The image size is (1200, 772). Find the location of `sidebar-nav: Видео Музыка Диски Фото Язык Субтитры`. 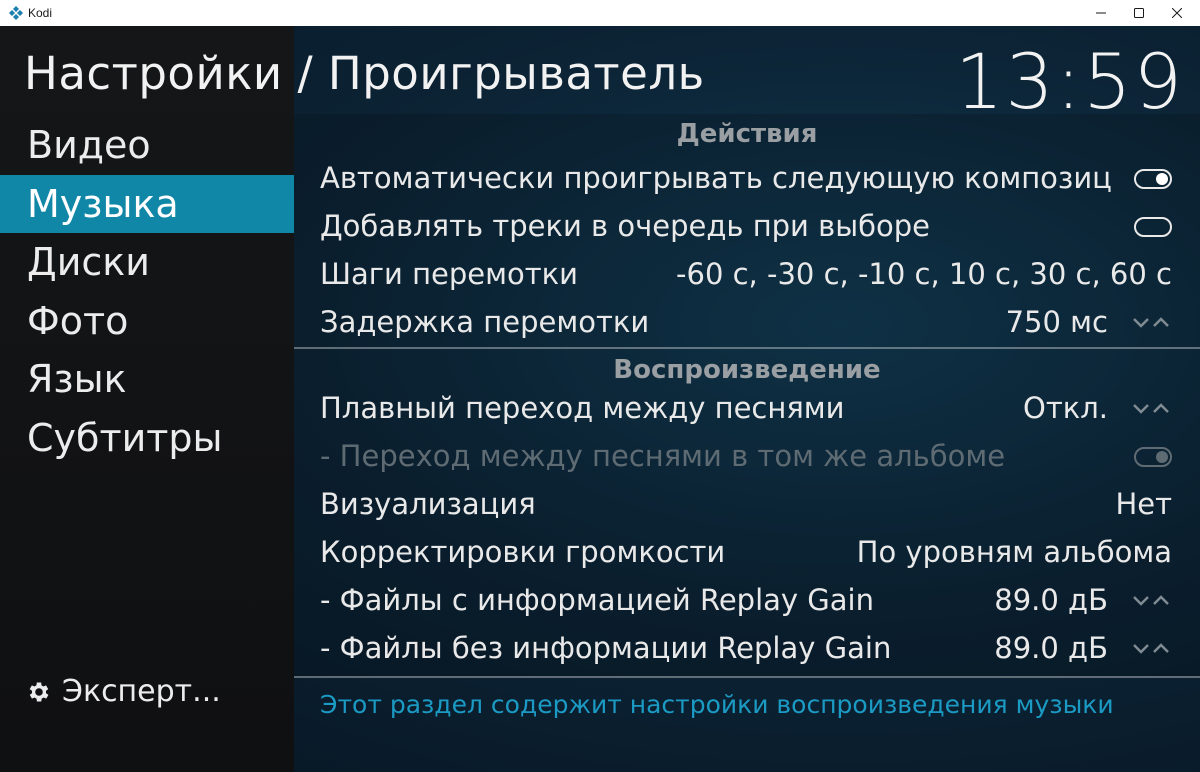

sidebar-nav: Видео Музыка Диски Фото Язык Субтитры is located at coordinates (147, 291).